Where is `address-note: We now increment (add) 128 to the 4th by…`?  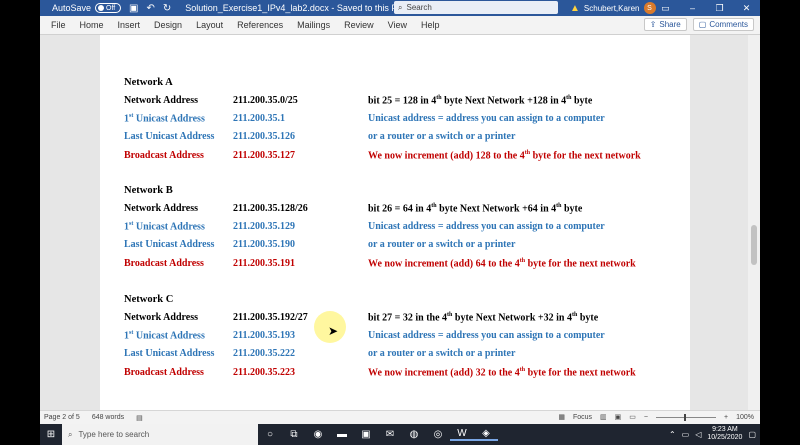
address-note: We now increment (add) 128 to the 4th by… is located at coordinates (504, 155).